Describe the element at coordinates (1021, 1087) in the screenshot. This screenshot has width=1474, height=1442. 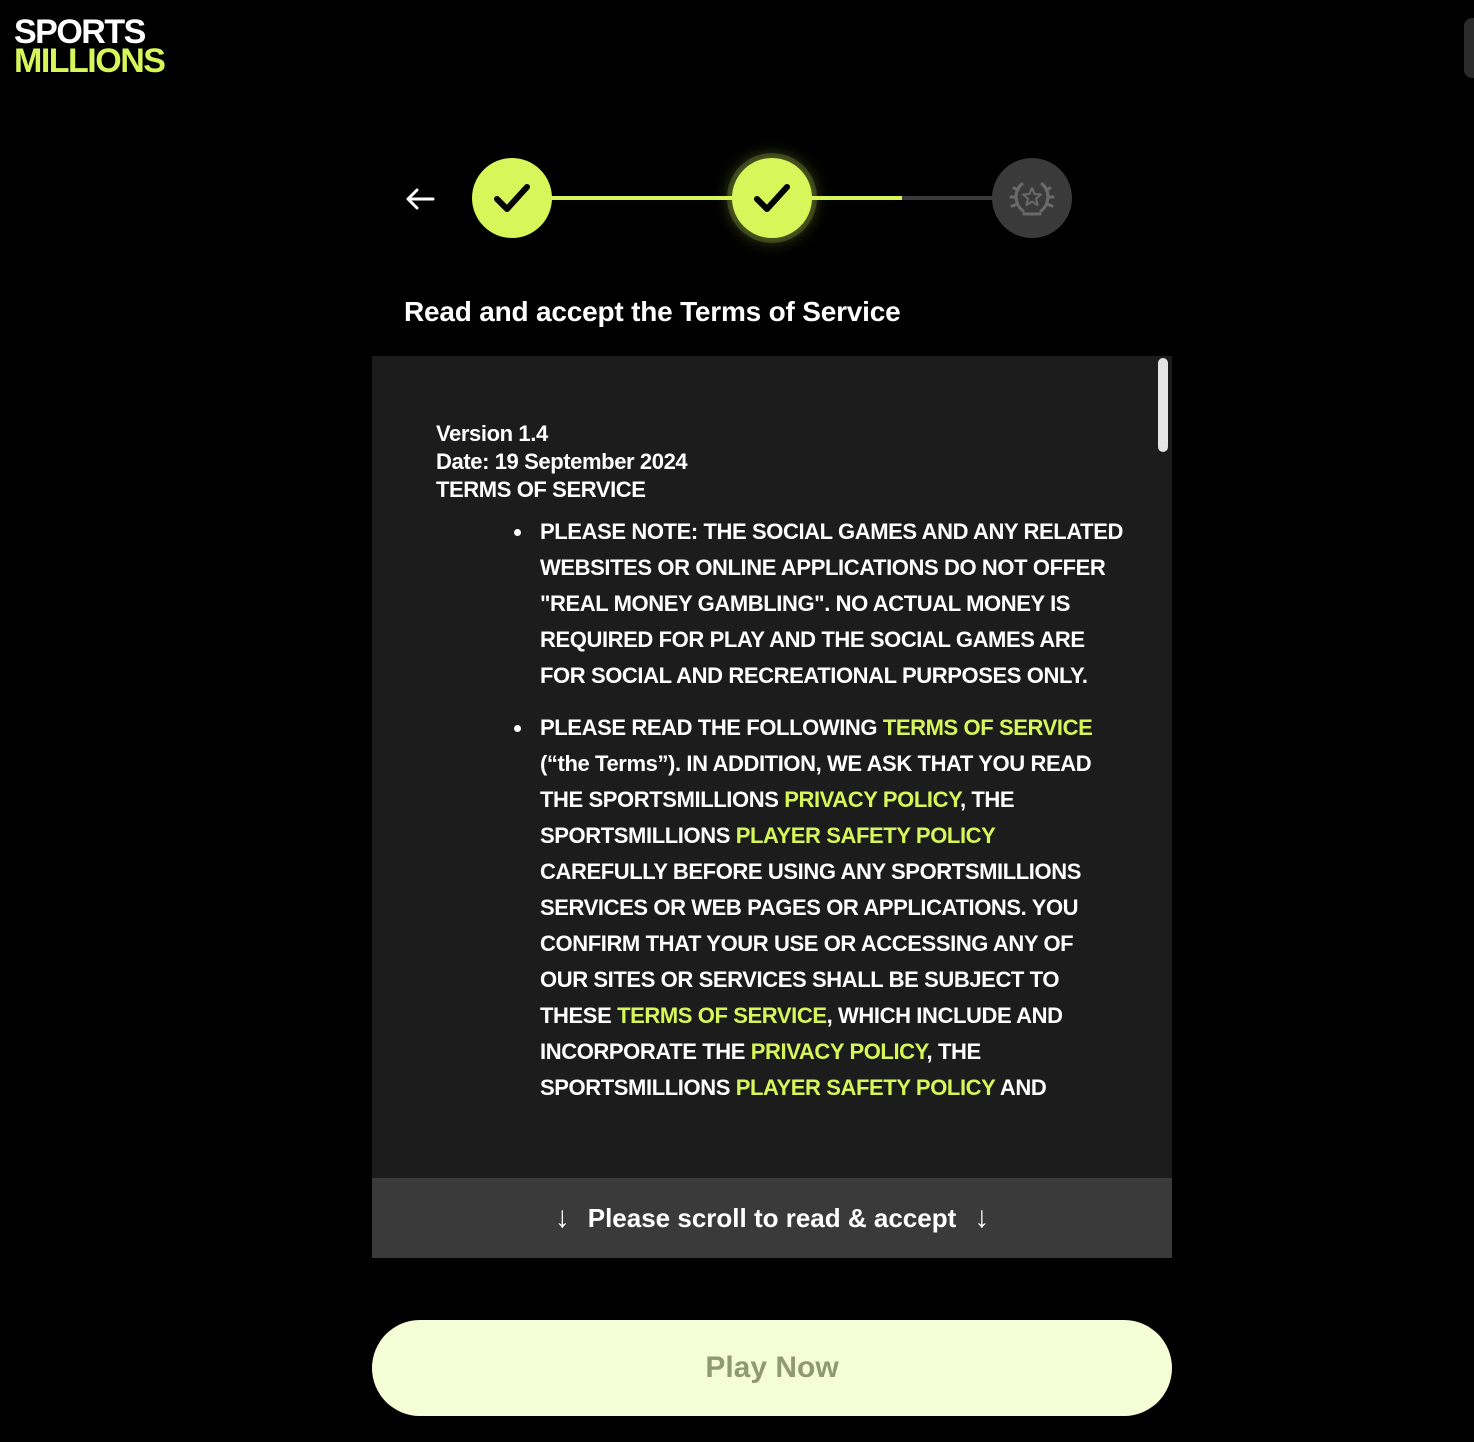
I see `terms-text: AND` at that location.